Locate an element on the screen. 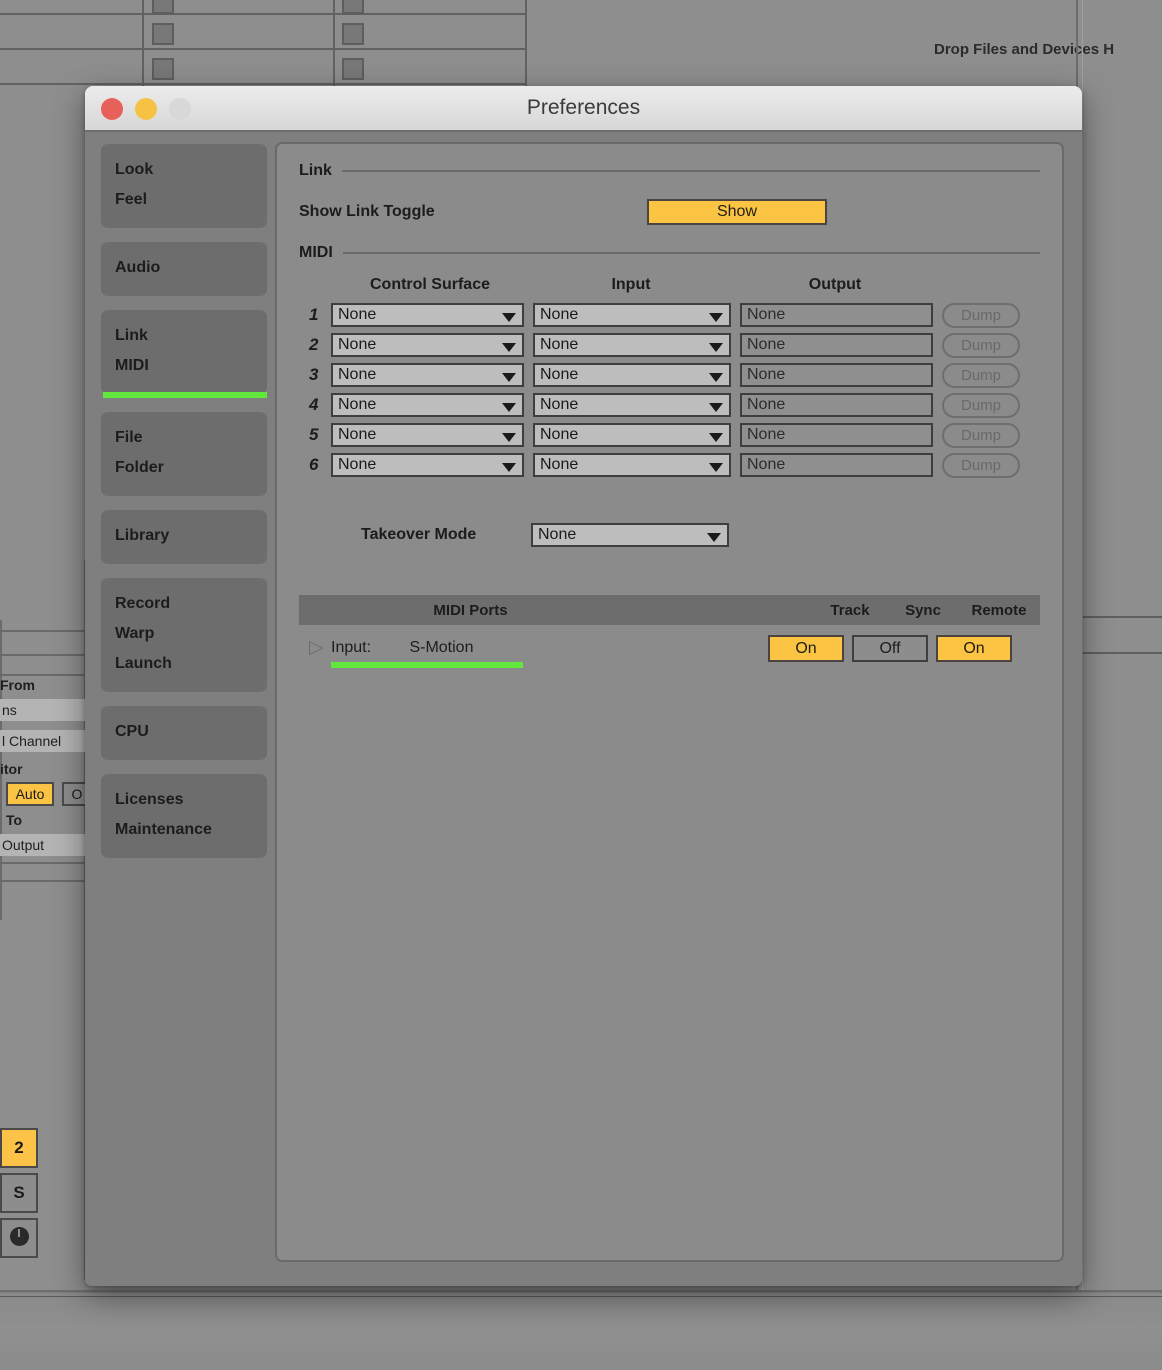  sidebar-item-look: Look is located at coordinates (184, 170).